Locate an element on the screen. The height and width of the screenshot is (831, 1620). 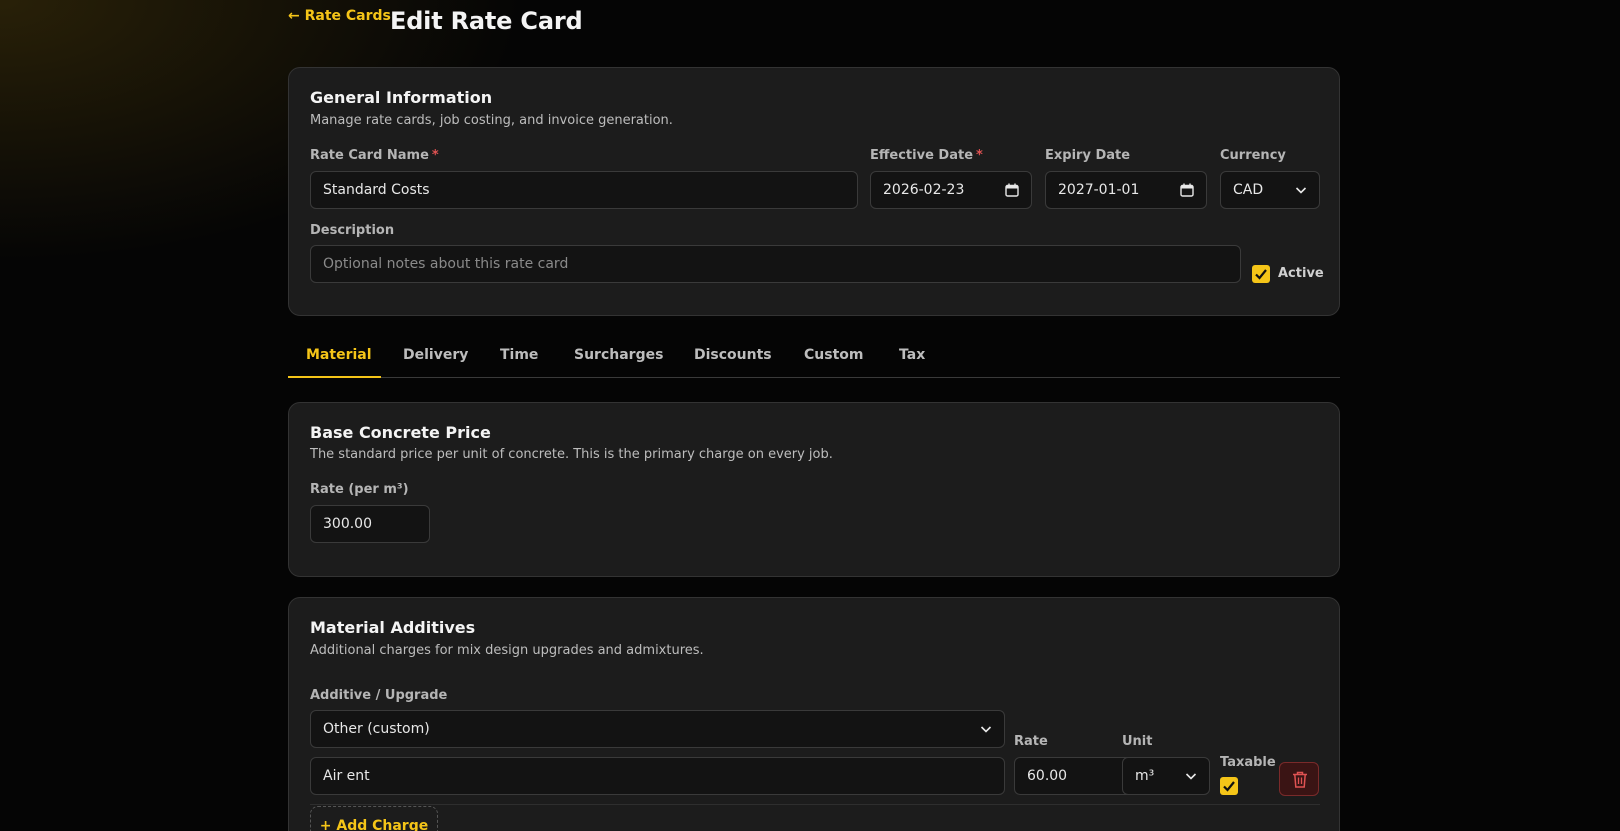
taxable-checkbox is located at coordinates (1229, 786).